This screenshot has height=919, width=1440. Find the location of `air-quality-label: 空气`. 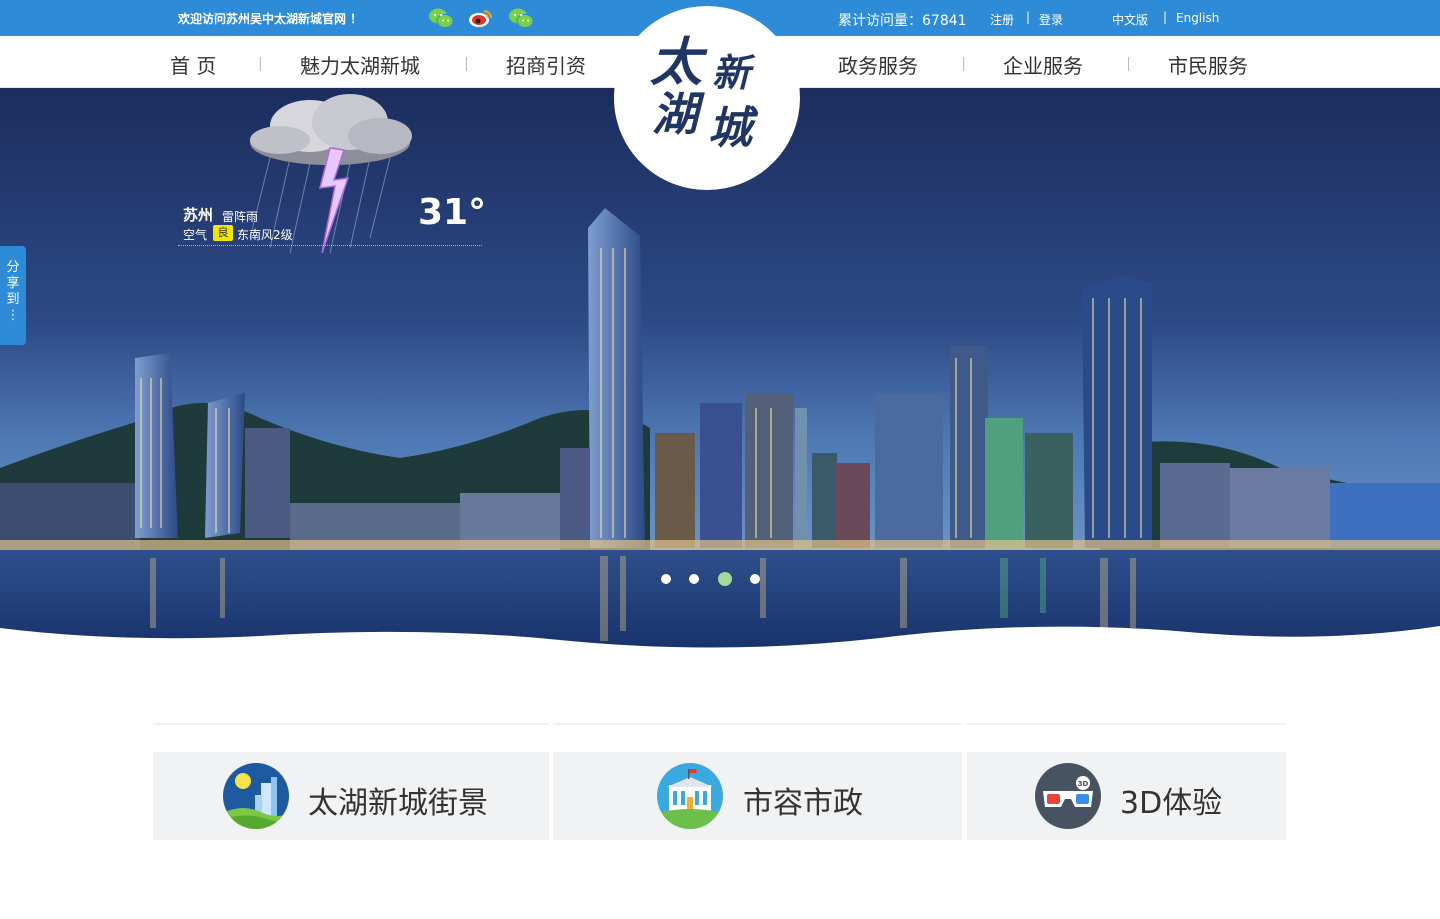

air-quality-label: 空气 is located at coordinates (195, 235).